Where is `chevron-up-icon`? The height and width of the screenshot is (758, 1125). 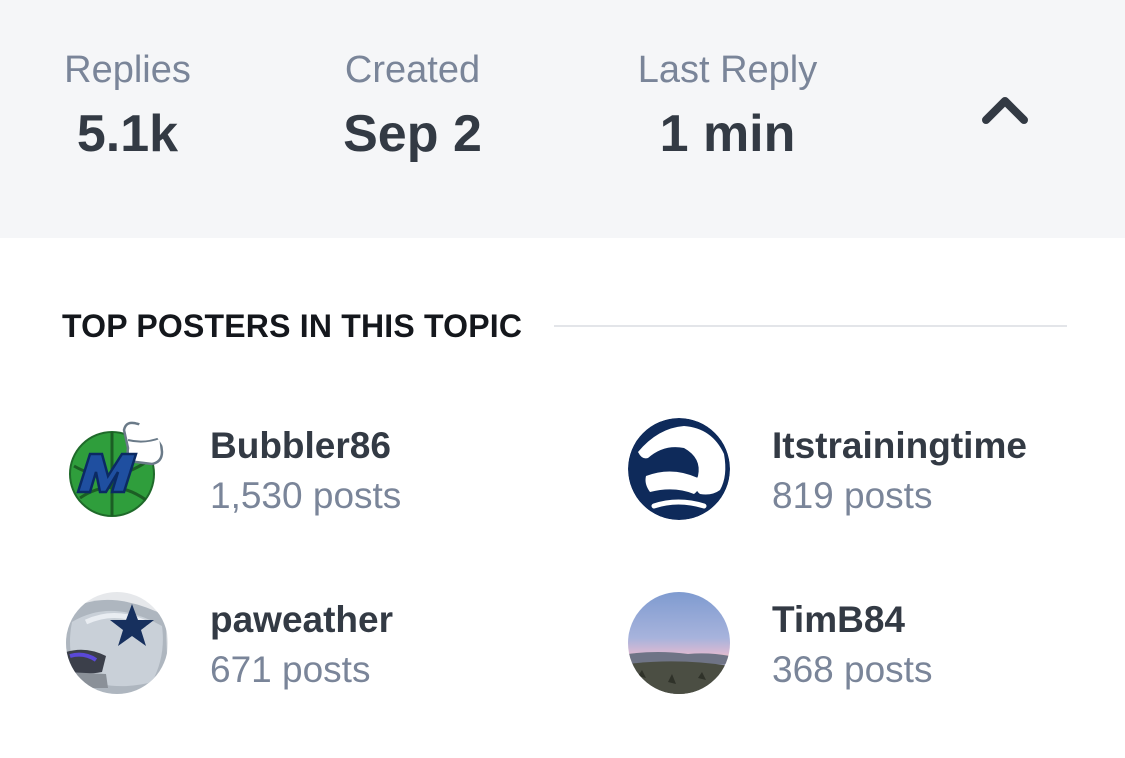
chevron-up-icon is located at coordinates (1005, 110).